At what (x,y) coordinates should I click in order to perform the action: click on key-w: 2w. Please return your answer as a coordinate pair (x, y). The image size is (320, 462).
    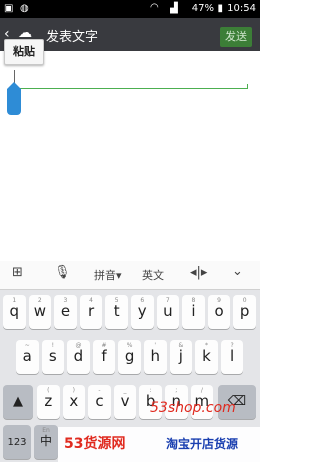
    Looking at the image, I should click on (40, 312).